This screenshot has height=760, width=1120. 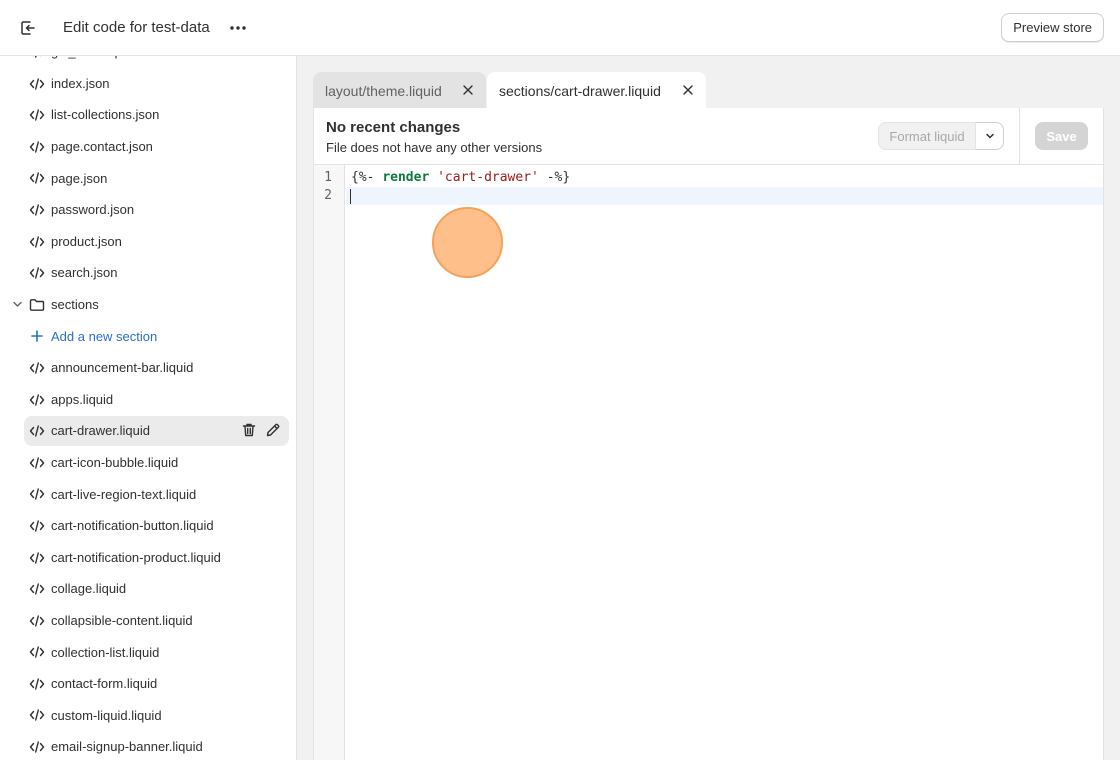 I want to click on sidebar-item-label: apps.liquid, so click(x=82, y=399).